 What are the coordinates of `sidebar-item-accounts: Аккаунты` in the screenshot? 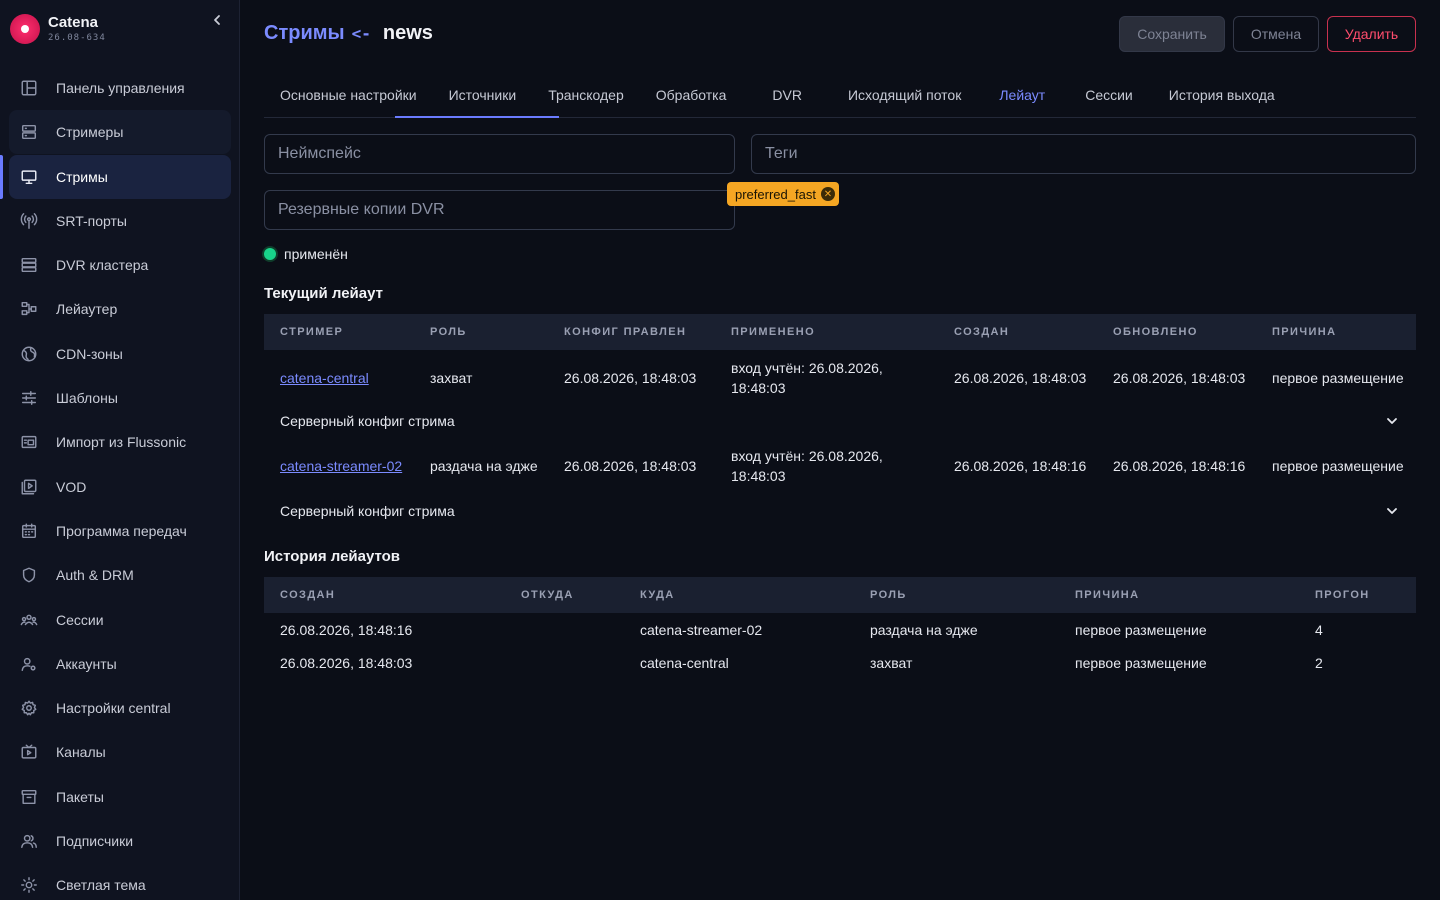 It's located at (120, 664).